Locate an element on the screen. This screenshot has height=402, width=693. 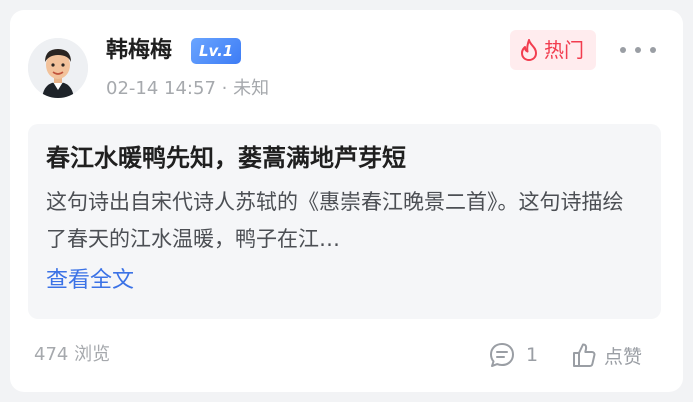
post-title: 春江水暖鸭先知，蒌蒿满地芦芽短 is located at coordinates (226, 158).